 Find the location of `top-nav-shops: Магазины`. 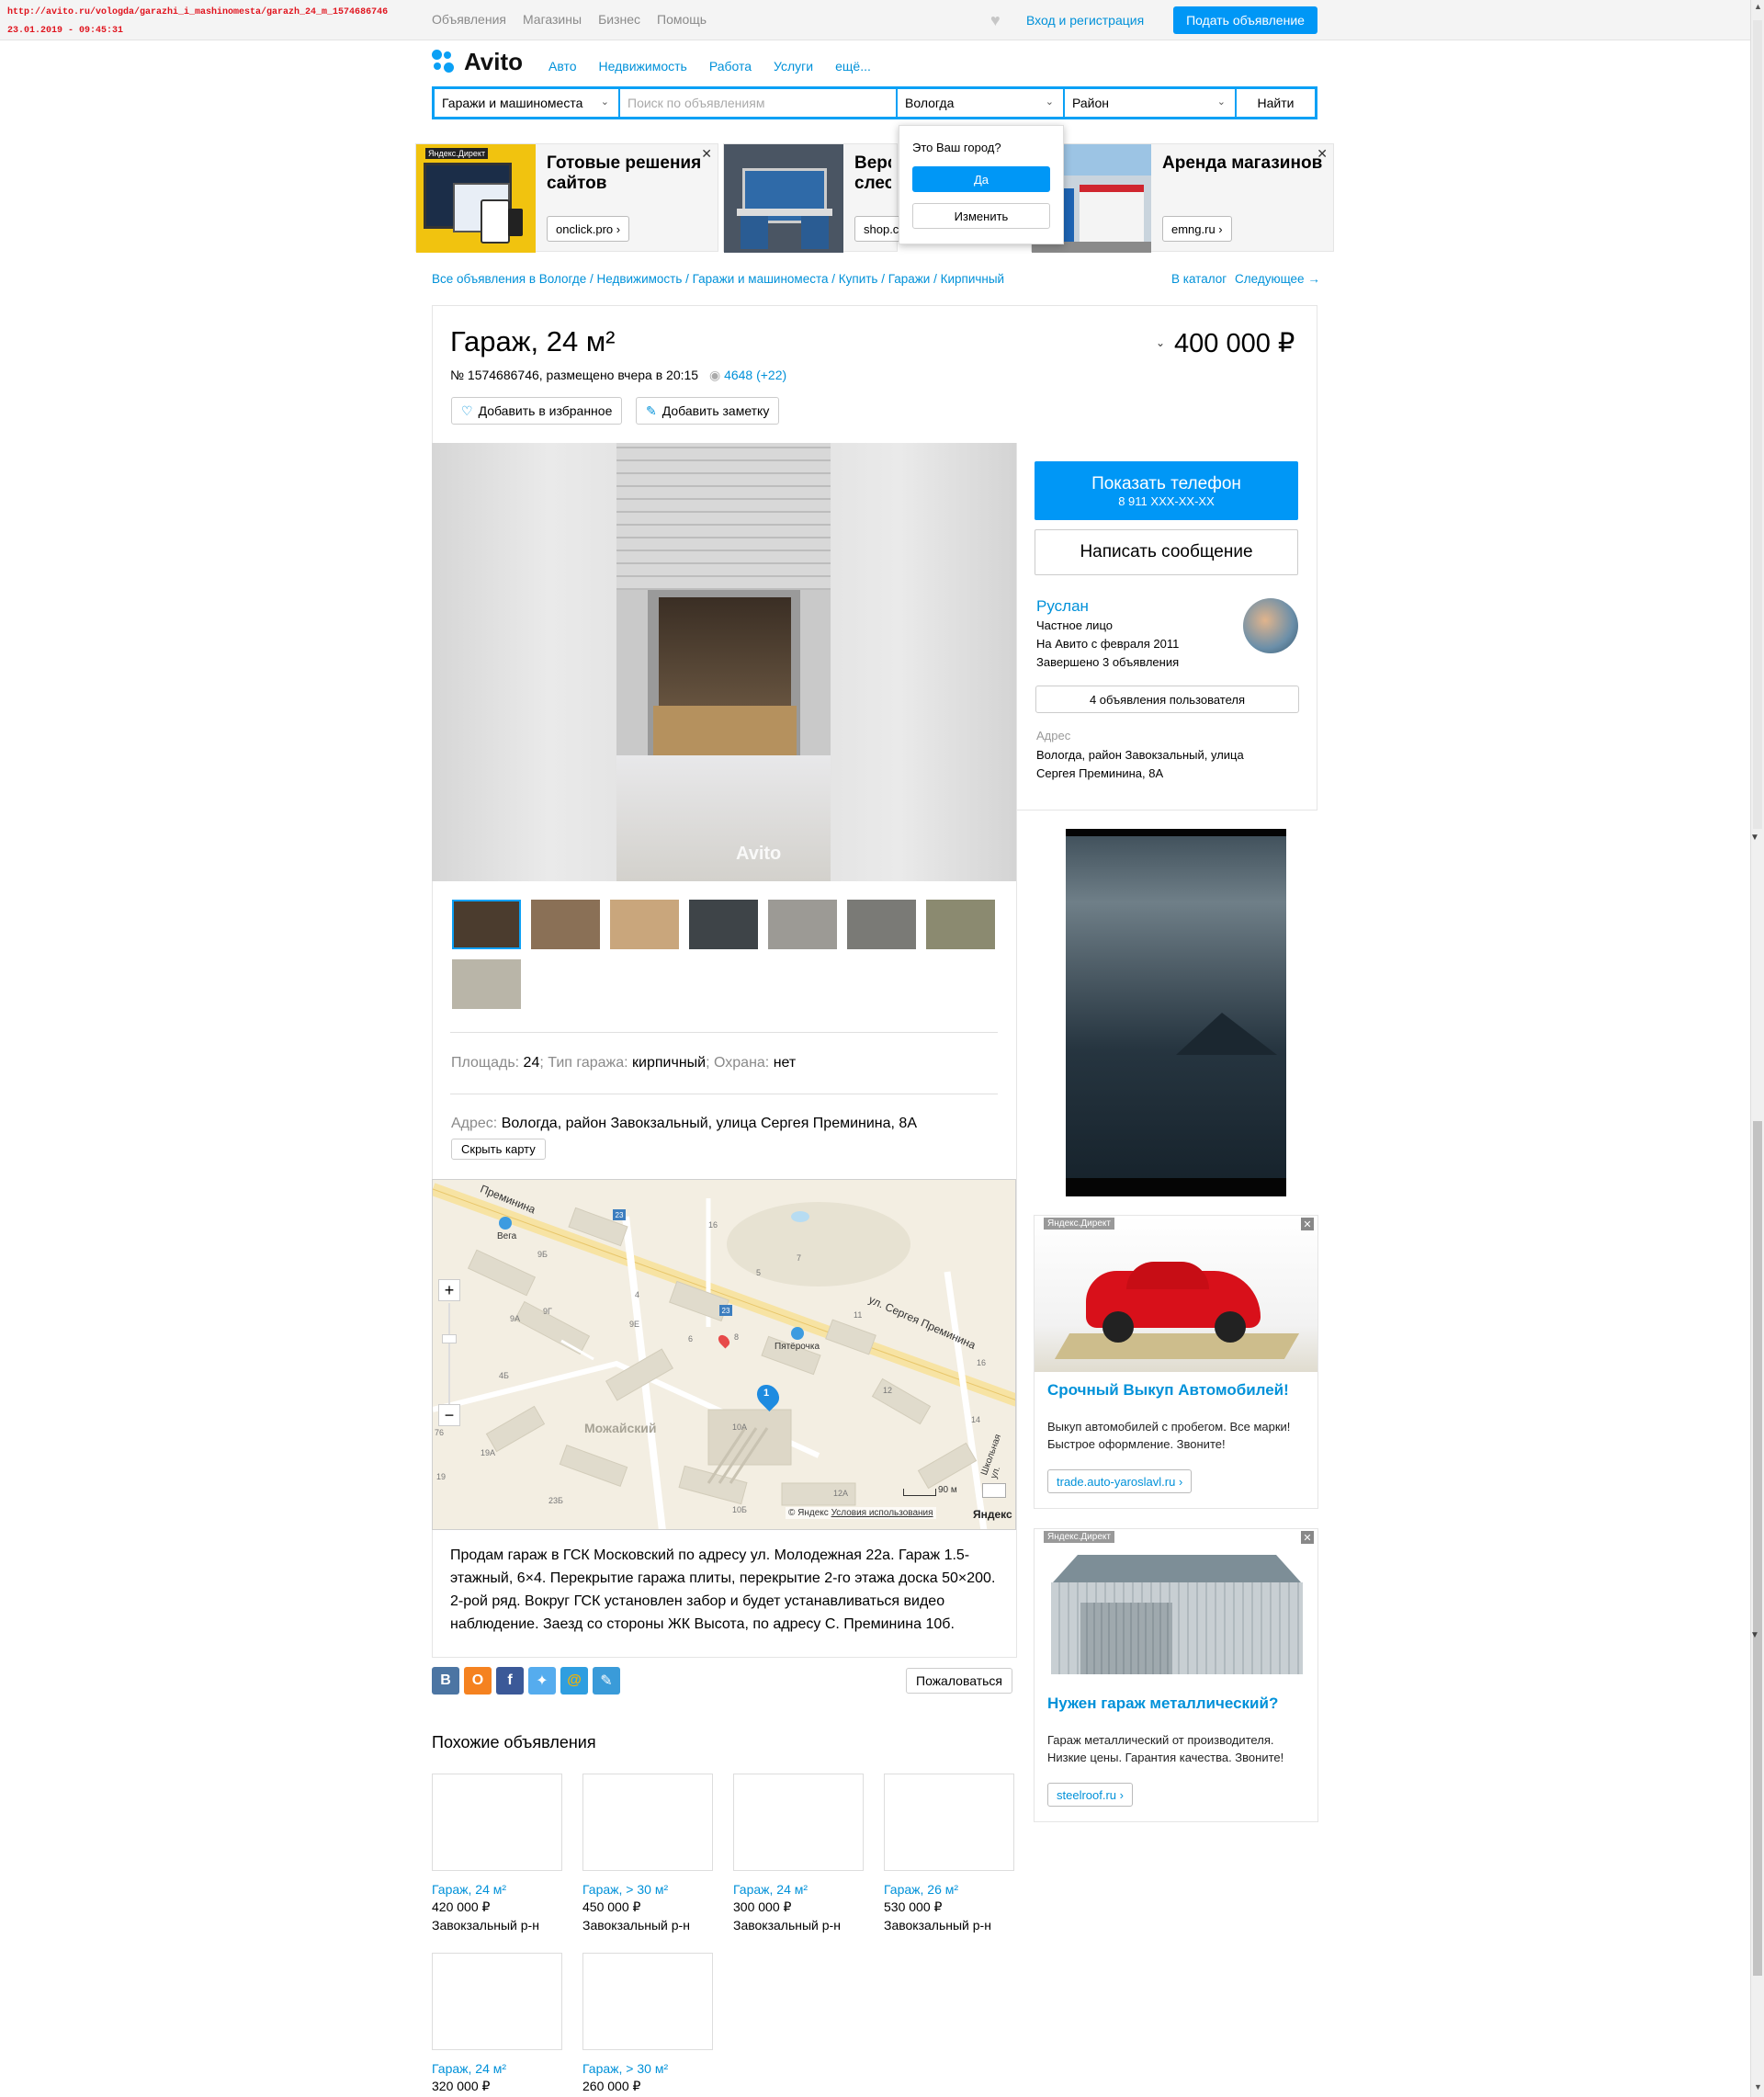

top-nav-shops: Магазины is located at coordinates (552, 19).